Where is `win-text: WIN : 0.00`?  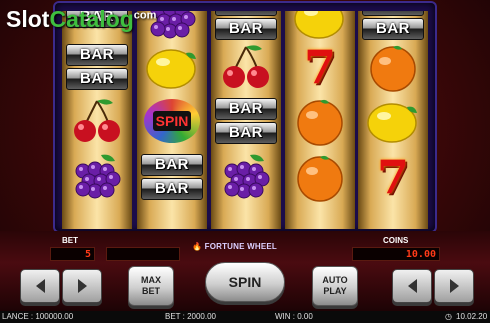
win-text: WIN : 0.00 is located at coordinates (294, 316).